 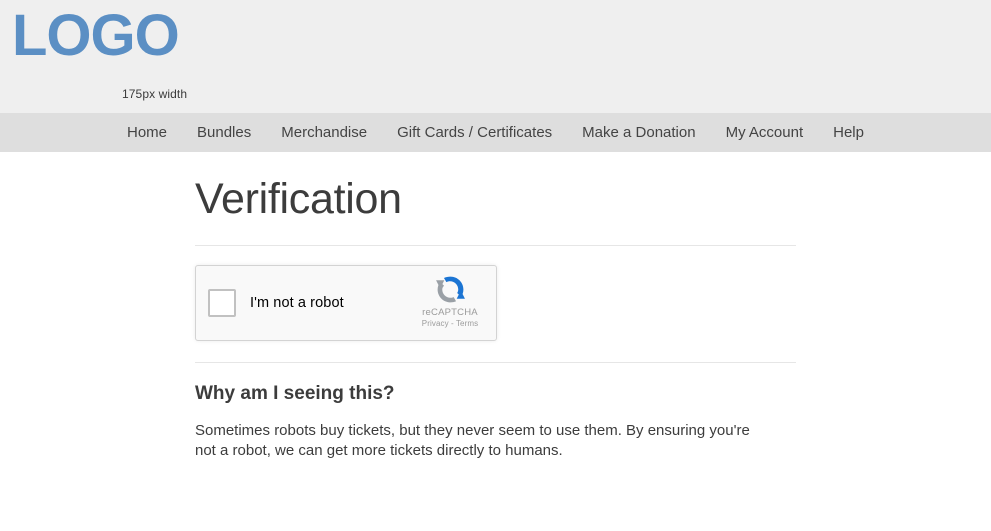 I want to click on logo-width-caption: 175px width, so click(x=155, y=94).